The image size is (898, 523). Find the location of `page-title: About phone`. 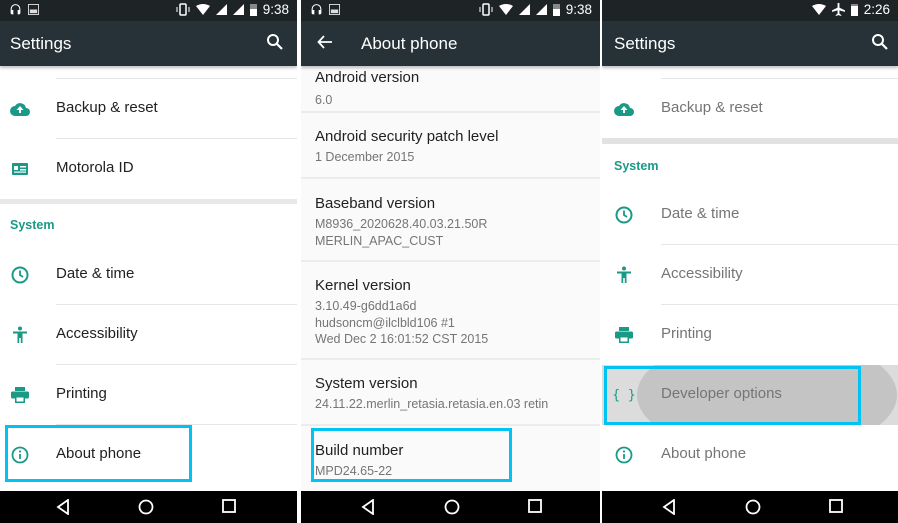

page-title: About phone is located at coordinates (409, 43).